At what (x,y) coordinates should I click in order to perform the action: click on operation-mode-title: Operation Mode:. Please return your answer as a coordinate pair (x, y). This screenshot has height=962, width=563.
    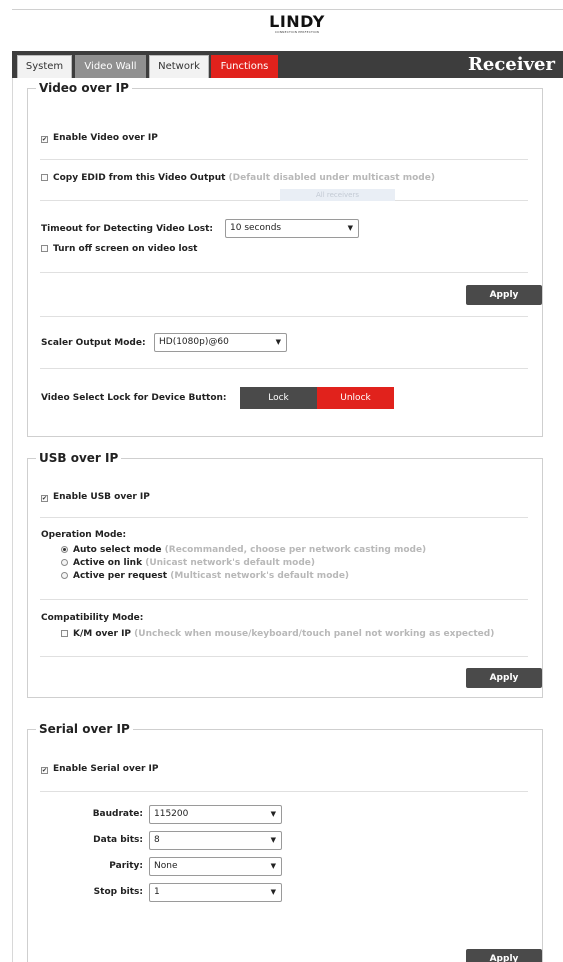
    Looking at the image, I should click on (84, 535).